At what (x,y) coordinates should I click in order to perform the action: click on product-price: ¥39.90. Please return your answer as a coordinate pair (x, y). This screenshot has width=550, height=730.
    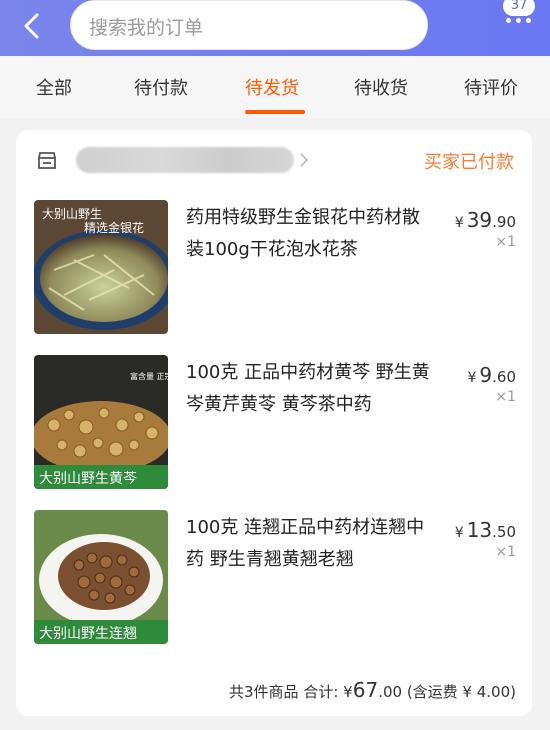
    Looking at the image, I should click on (485, 220).